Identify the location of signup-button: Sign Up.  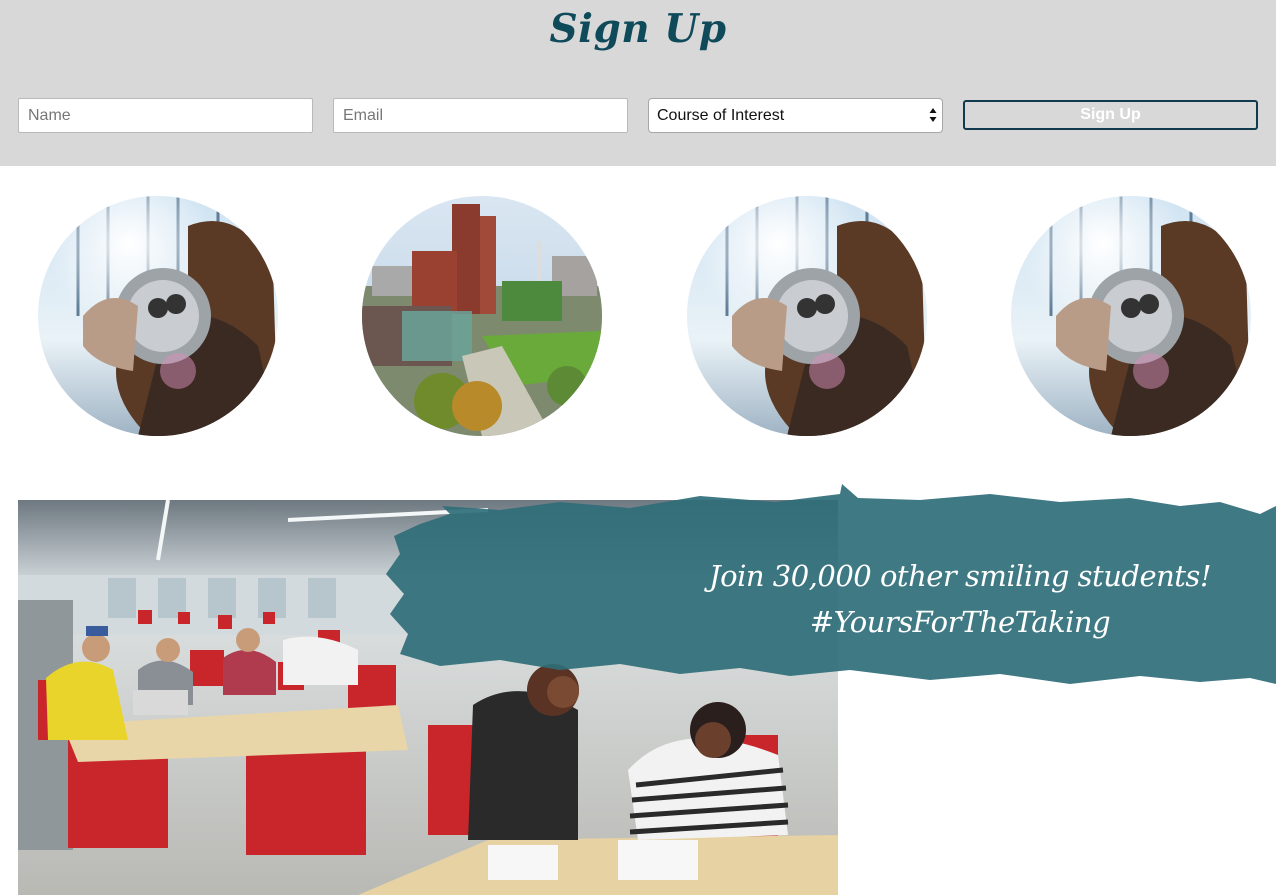
(1110, 115).